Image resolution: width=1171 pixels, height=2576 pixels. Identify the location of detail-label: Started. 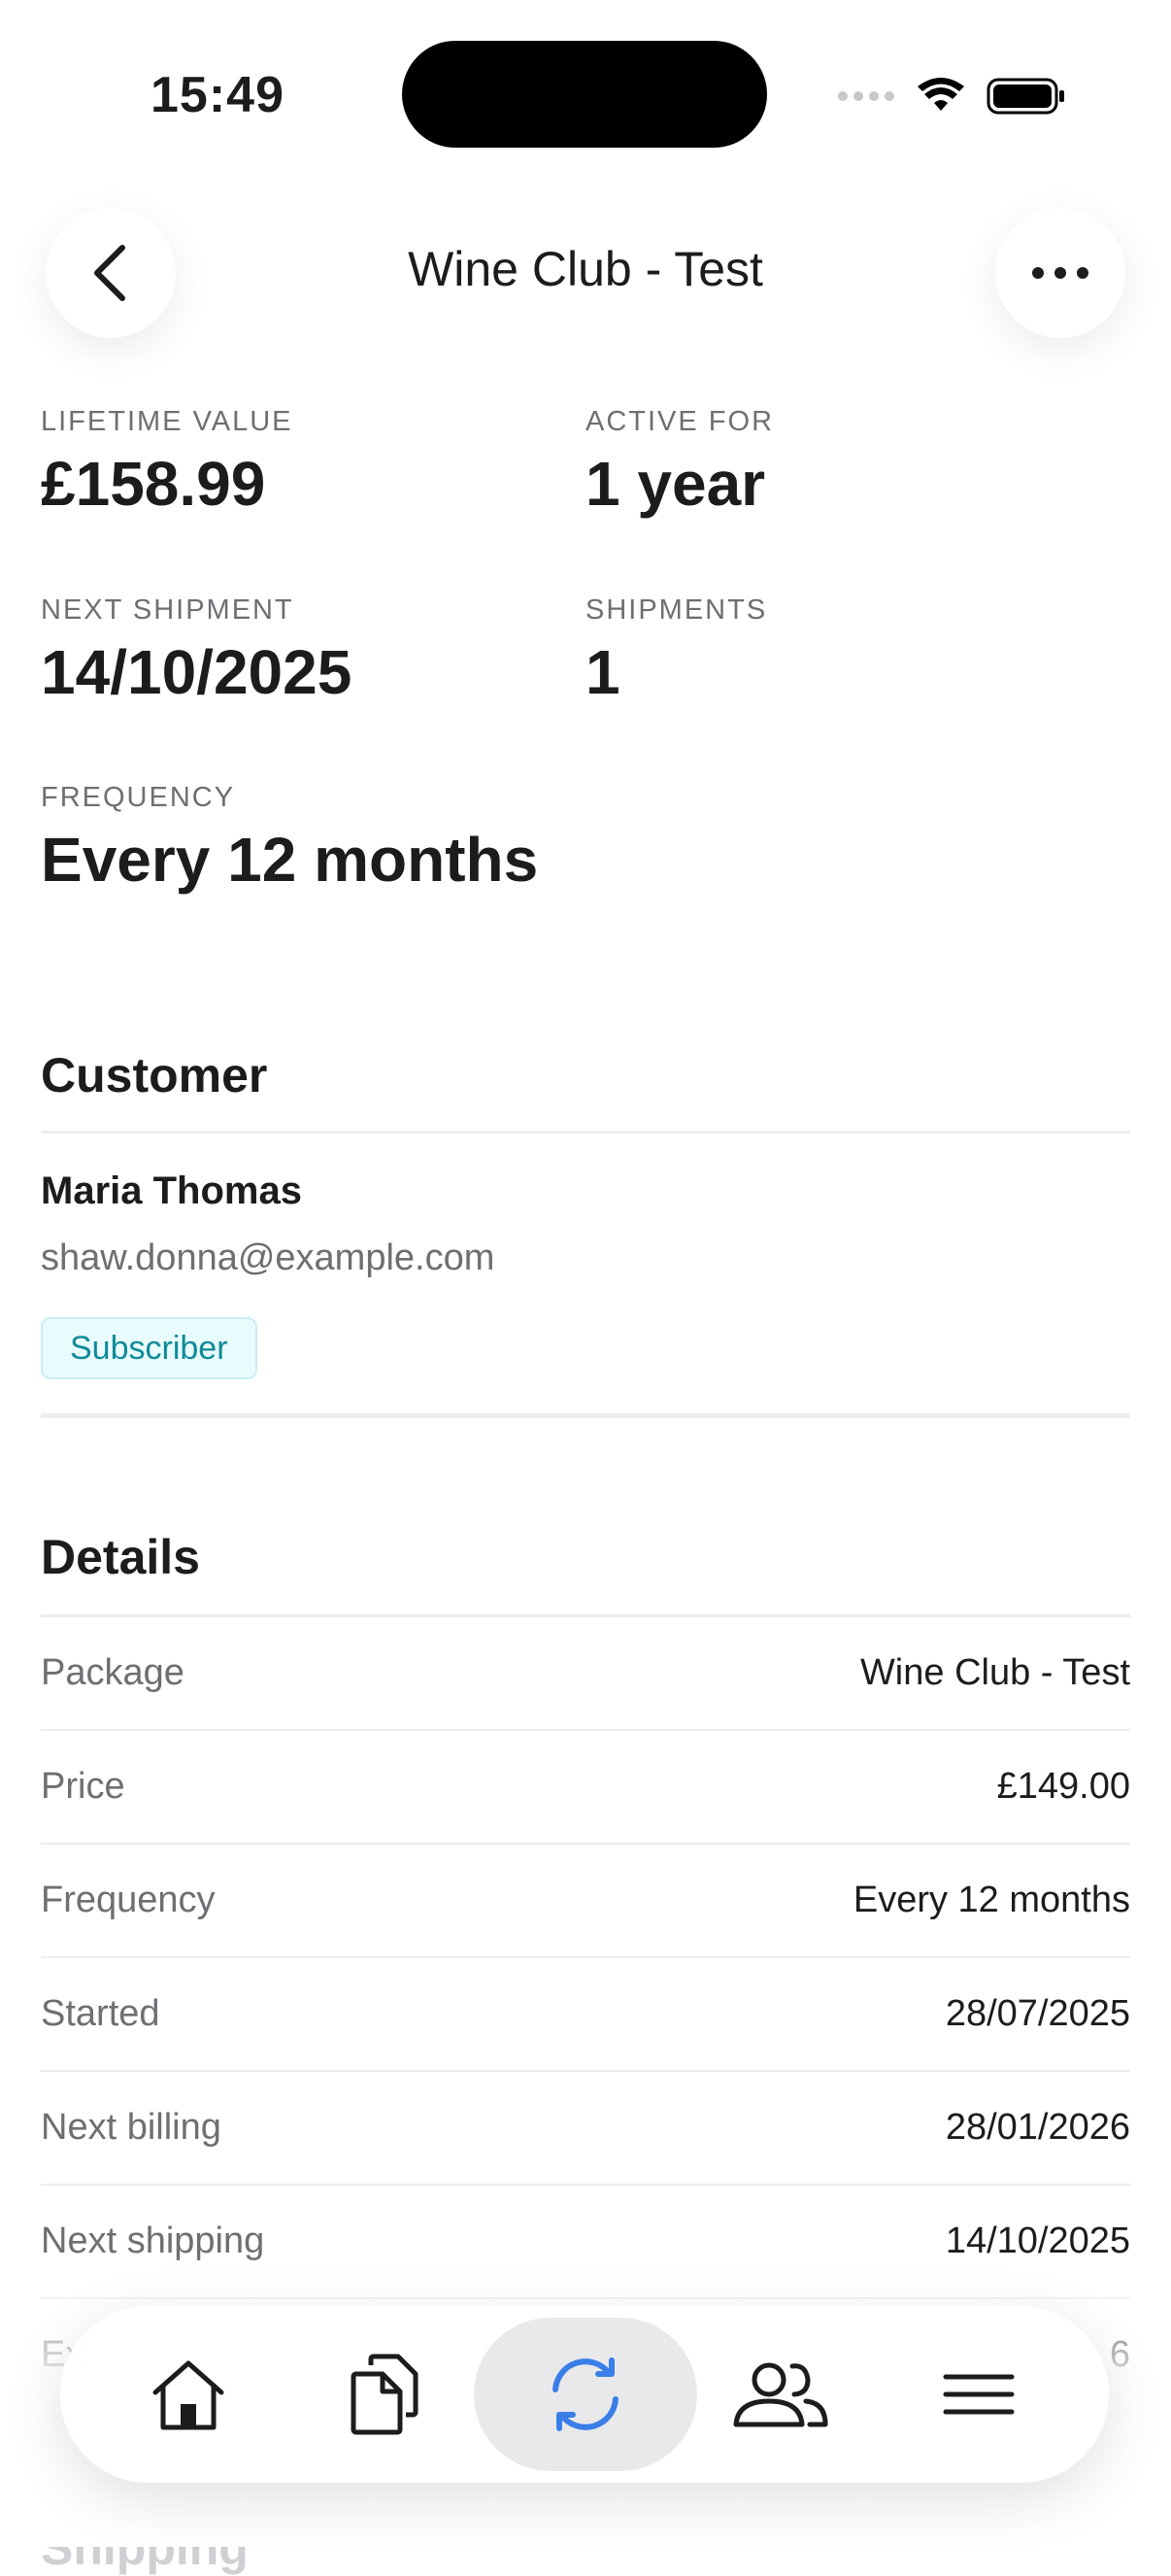
(100, 2013).